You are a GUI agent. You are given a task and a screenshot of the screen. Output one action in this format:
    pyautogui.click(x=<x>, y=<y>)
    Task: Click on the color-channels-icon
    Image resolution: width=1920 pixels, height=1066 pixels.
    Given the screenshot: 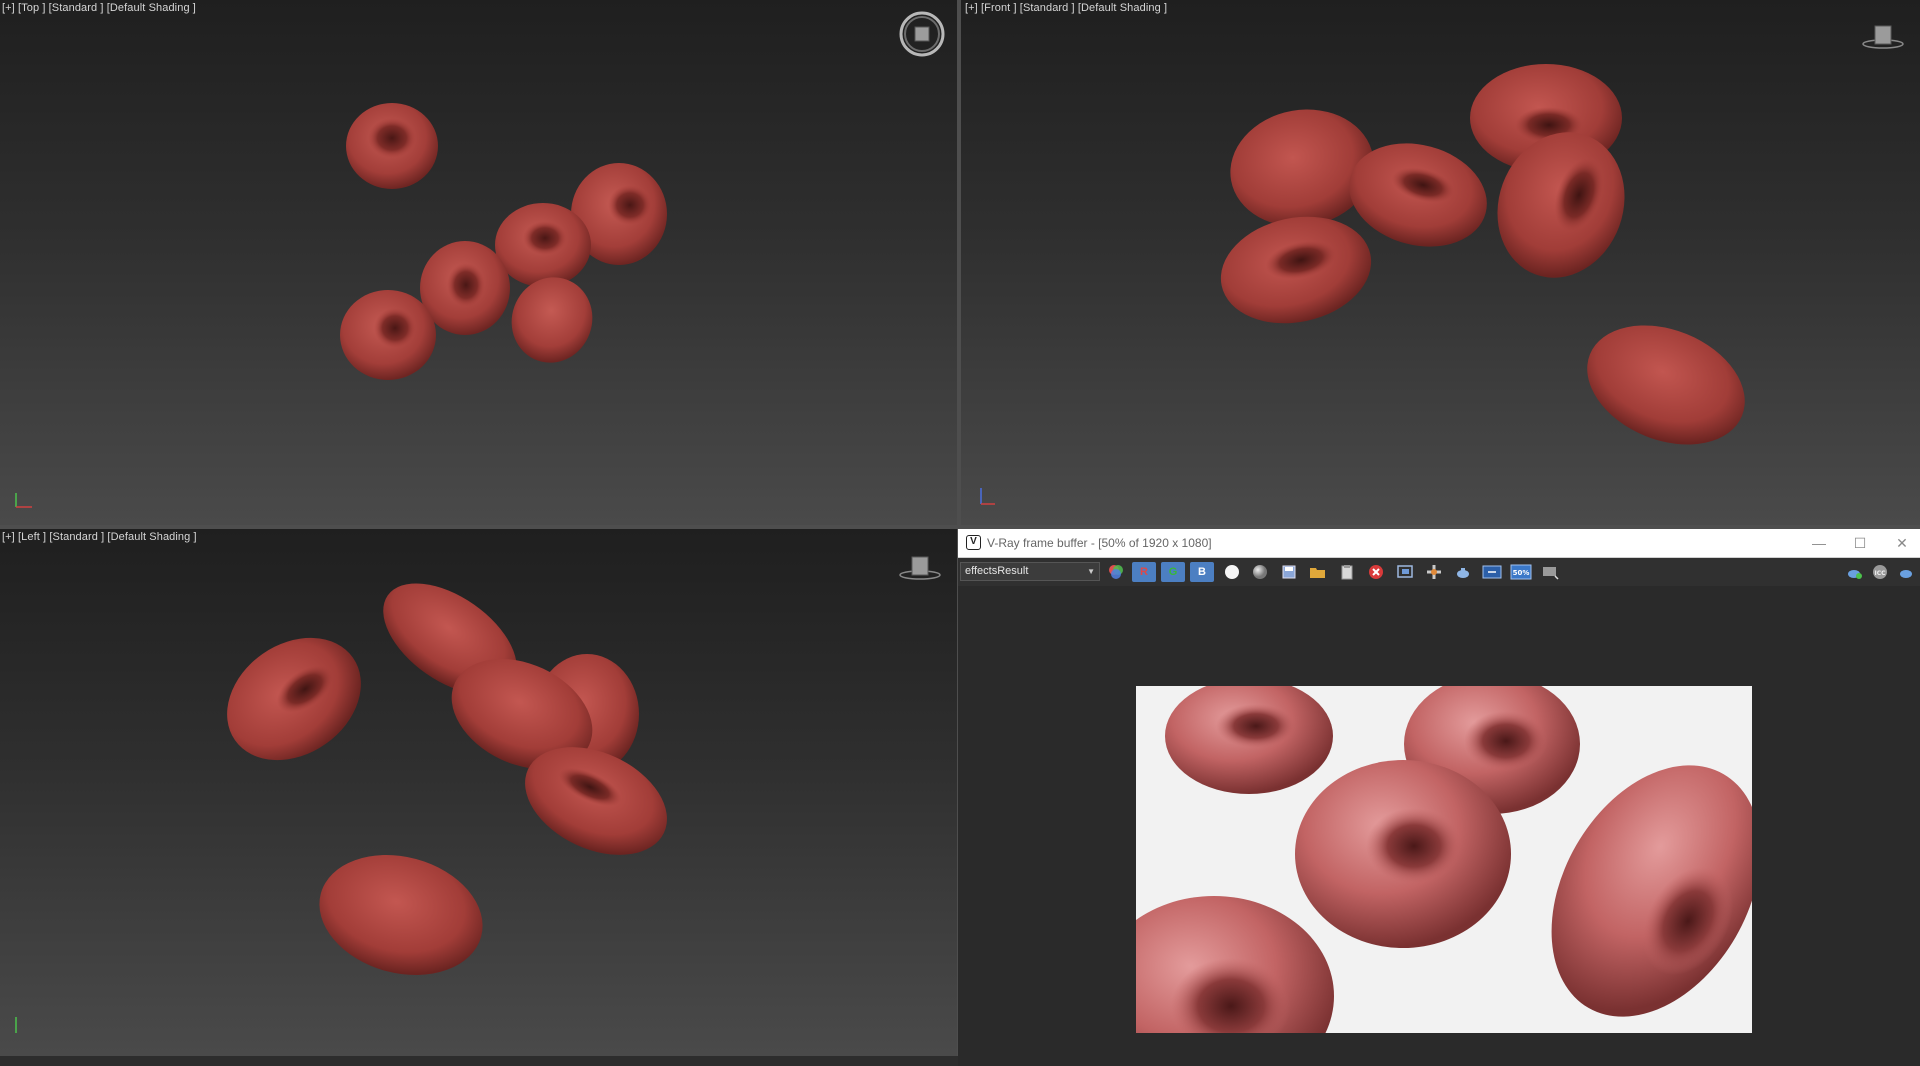 What is the action you would take?
    pyautogui.click(x=1116, y=572)
    